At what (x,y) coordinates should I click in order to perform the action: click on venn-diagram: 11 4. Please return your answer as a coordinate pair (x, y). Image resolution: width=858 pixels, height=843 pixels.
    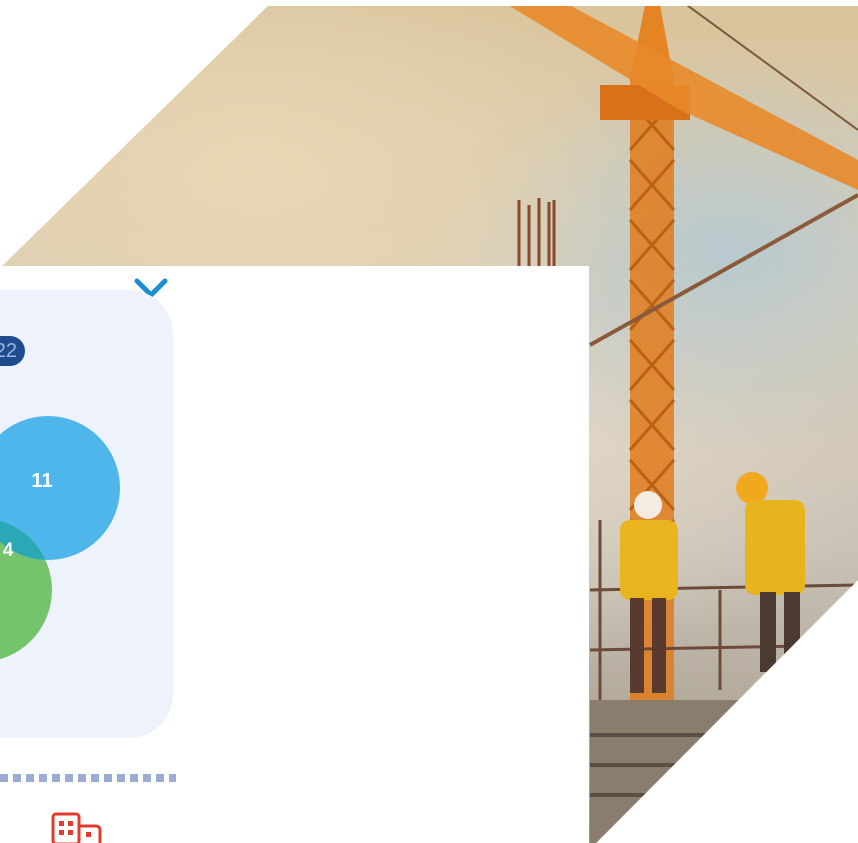
    Looking at the image, I should click on (60, 538).